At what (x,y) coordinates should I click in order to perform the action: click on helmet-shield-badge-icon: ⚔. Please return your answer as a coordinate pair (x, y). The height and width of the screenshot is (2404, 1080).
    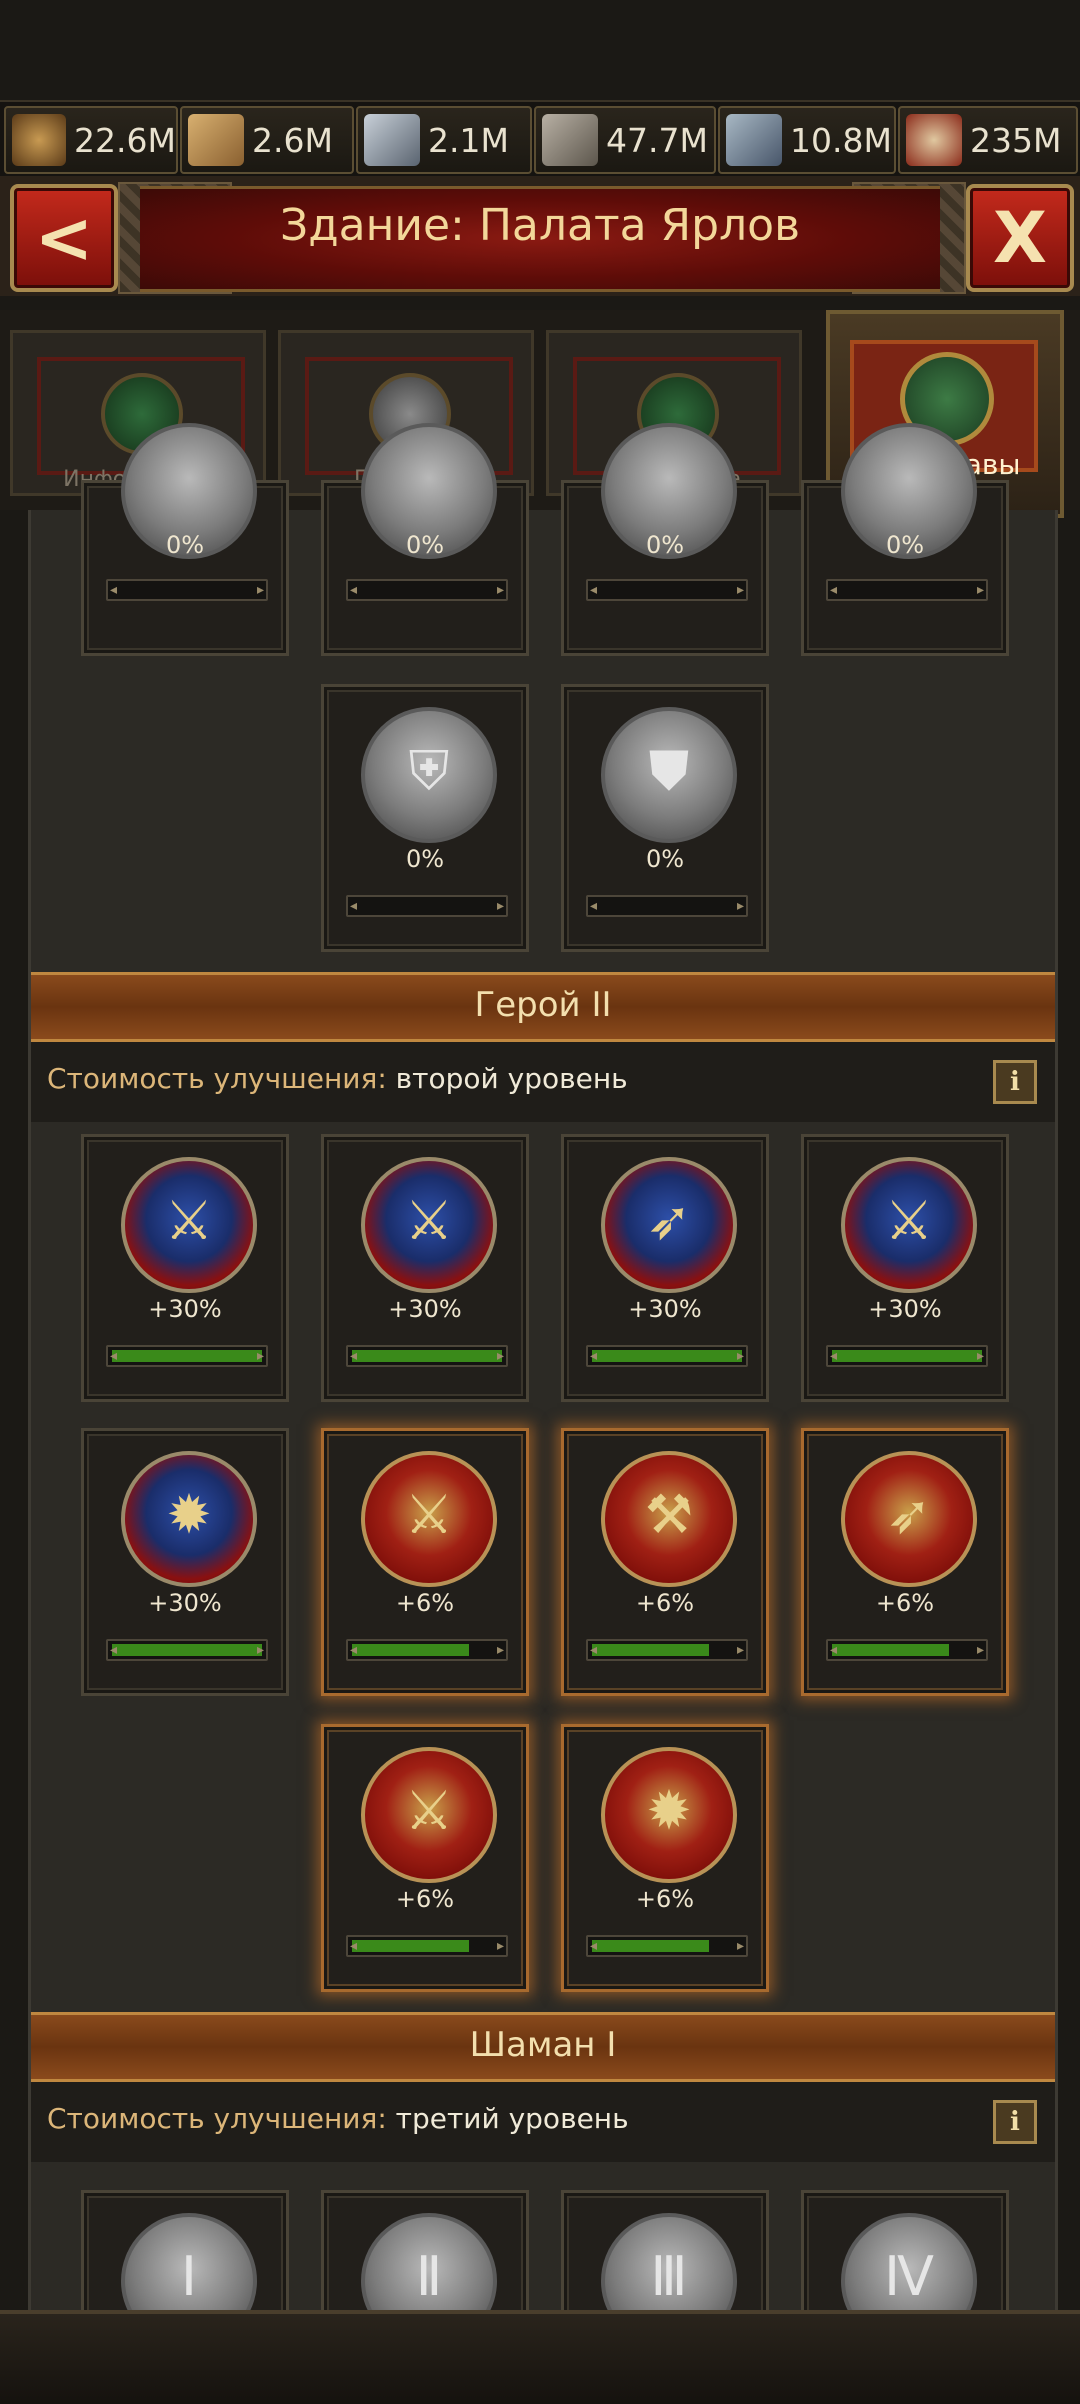
    Looking at the image, I should click on (909, 1225).